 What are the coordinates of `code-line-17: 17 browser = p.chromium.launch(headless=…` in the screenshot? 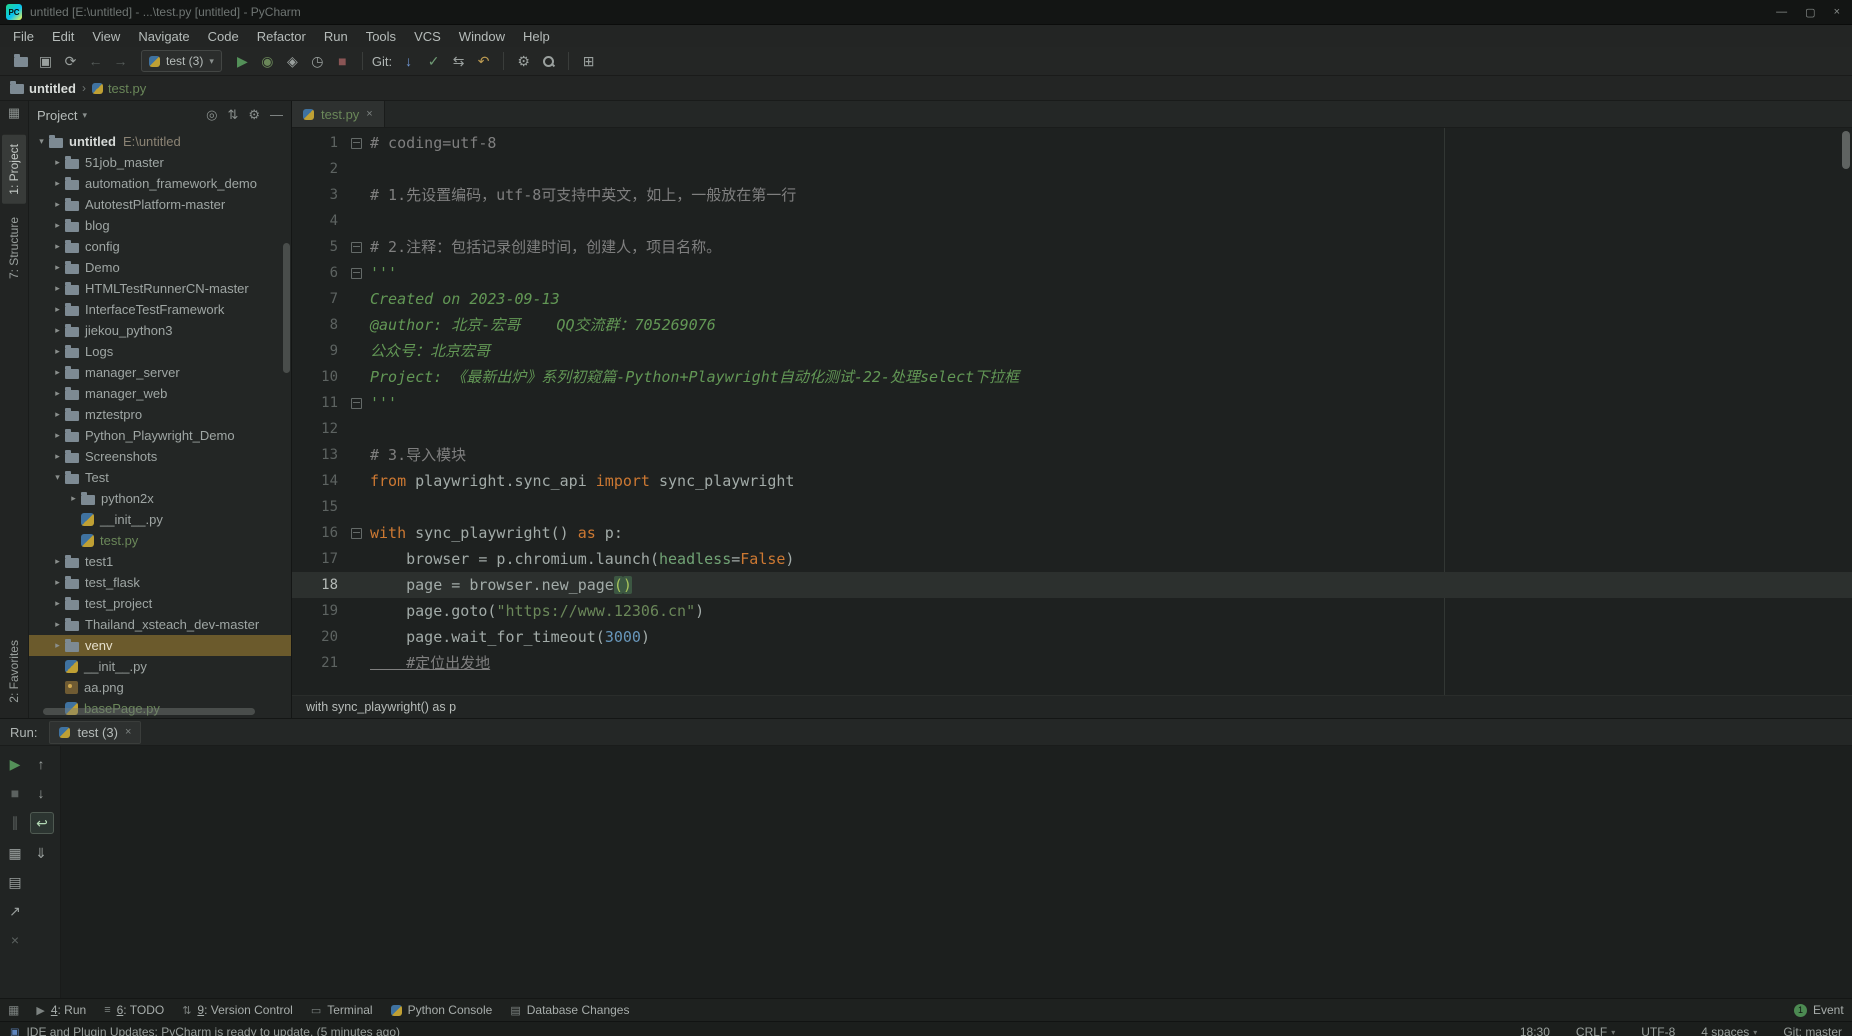 It's located at (1072, 559).